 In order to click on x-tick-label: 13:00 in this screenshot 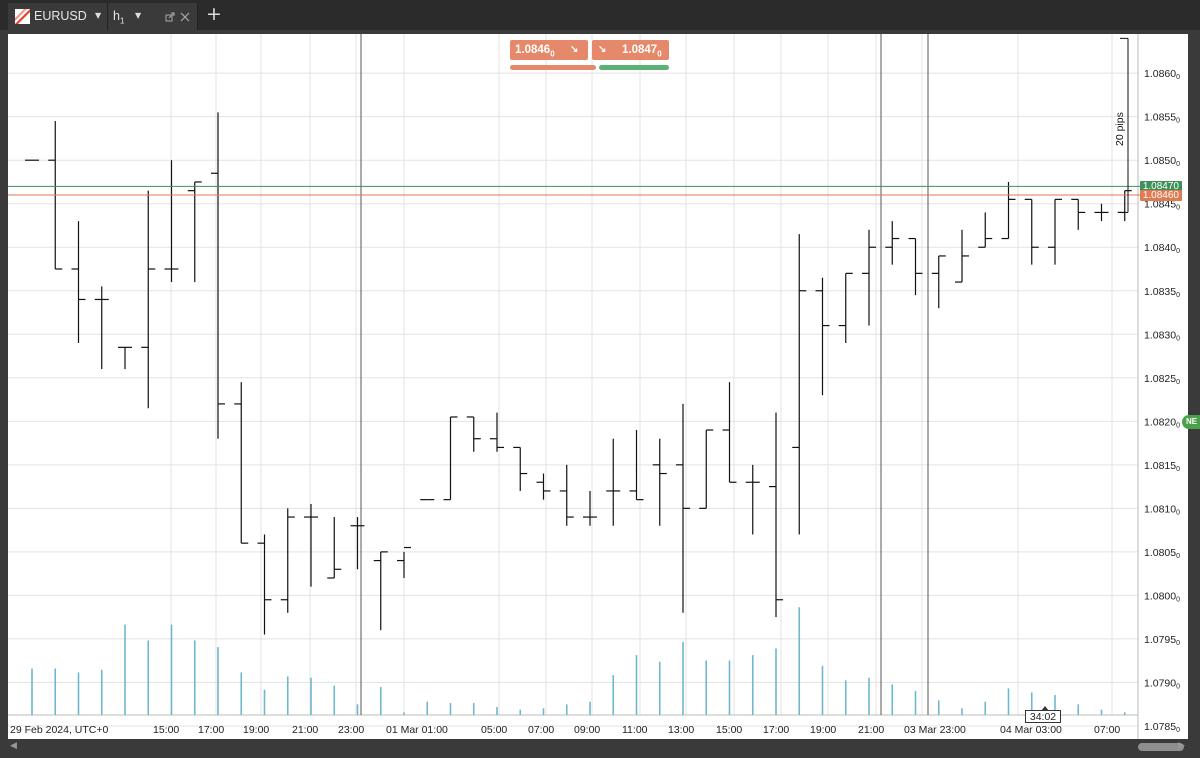, I will do `click(681, 730)`.